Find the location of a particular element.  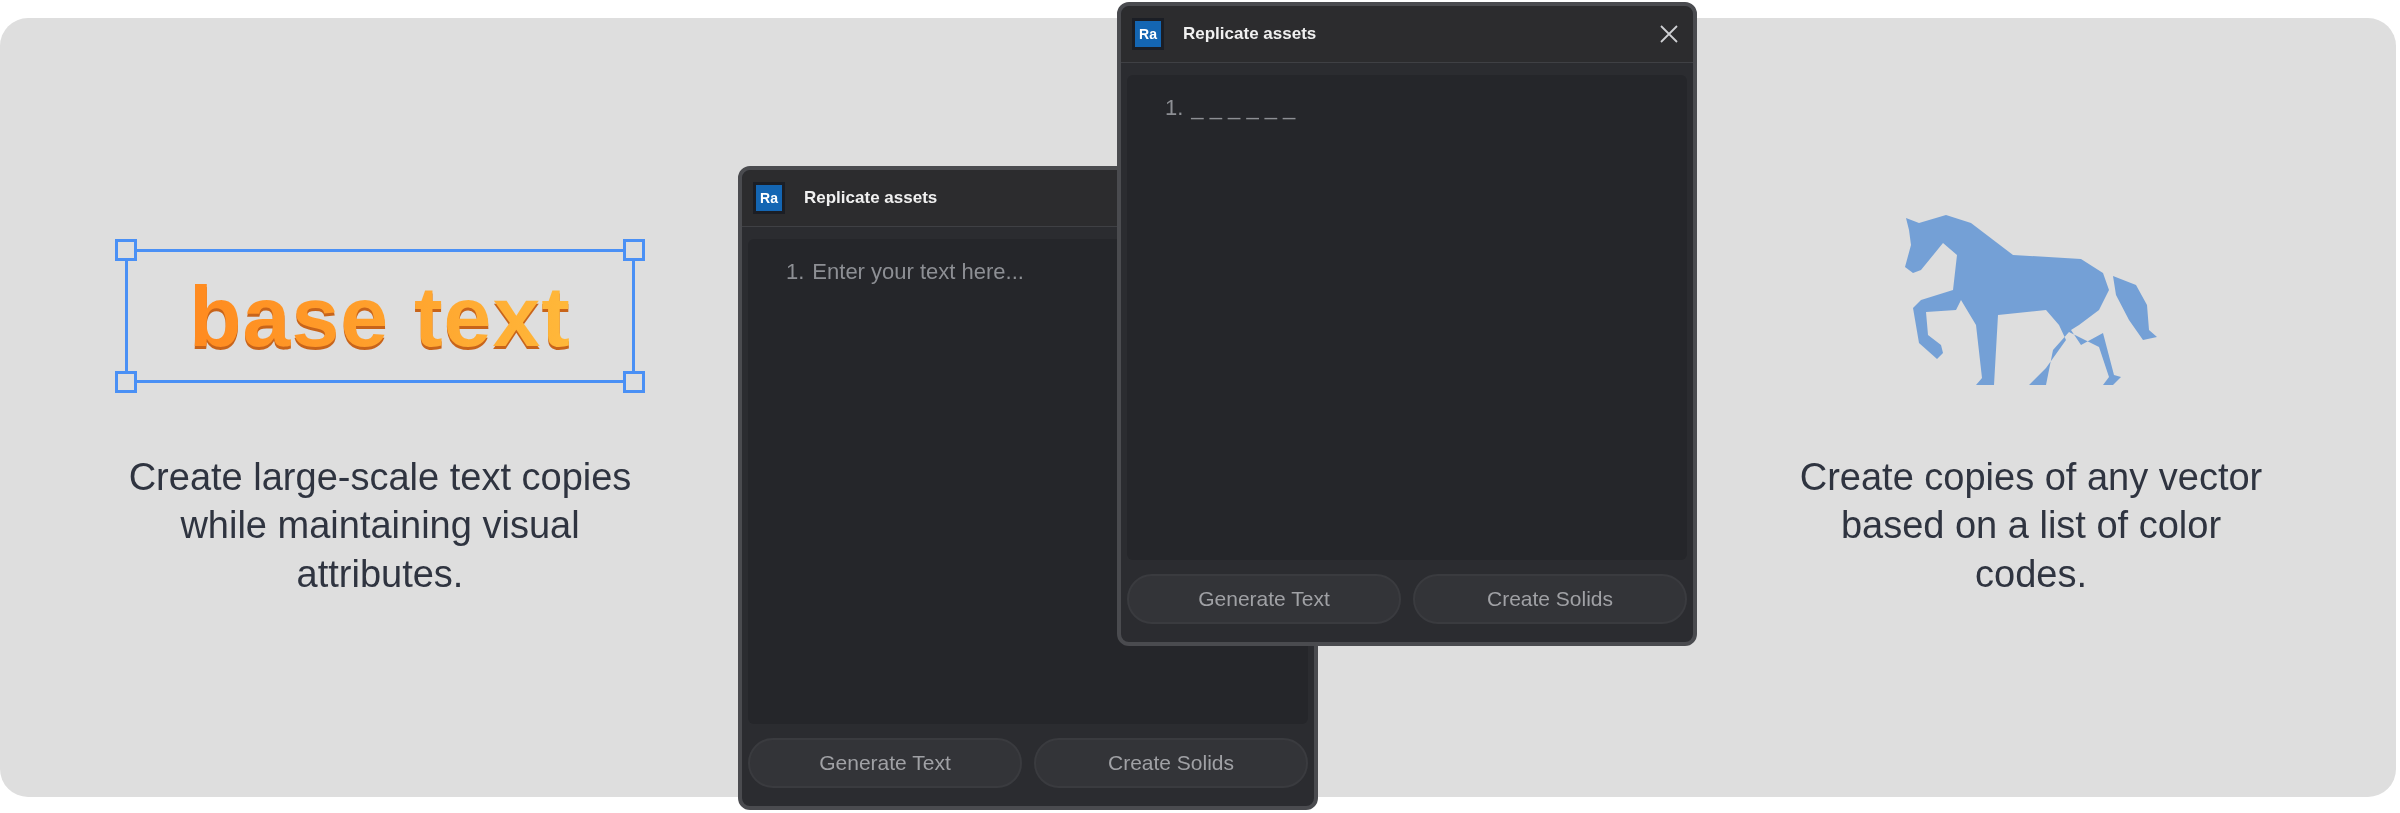

feature-caption: Create copies of any vector based on a list of color codes. is located at coordinates (2031, 526).